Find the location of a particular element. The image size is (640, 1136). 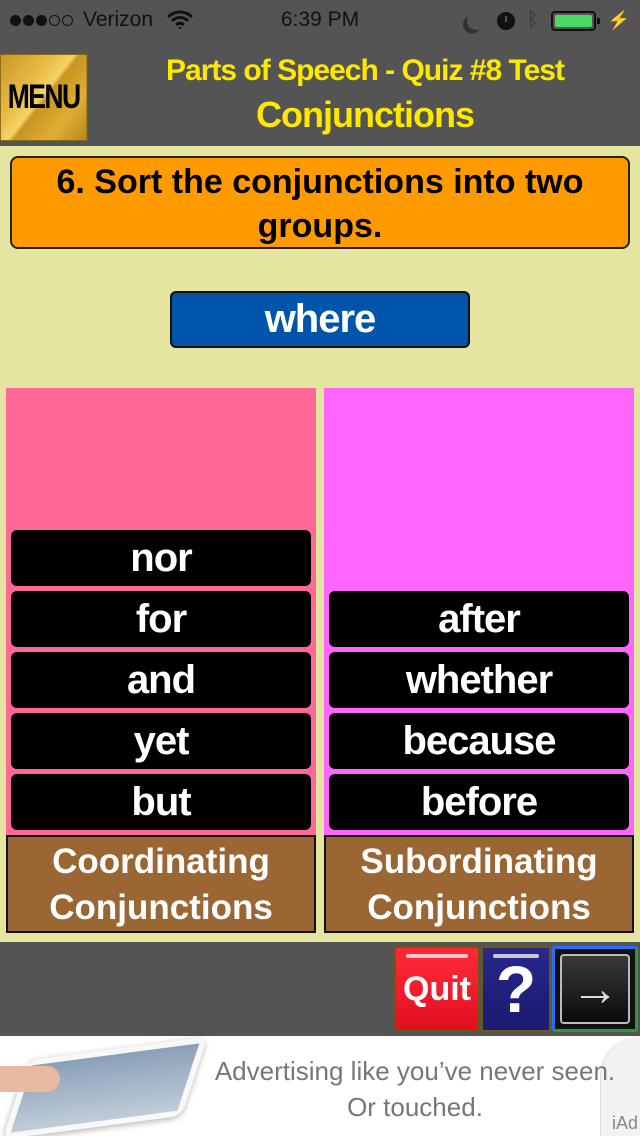

quit-label: Quit is located at coordinates (437, 988).